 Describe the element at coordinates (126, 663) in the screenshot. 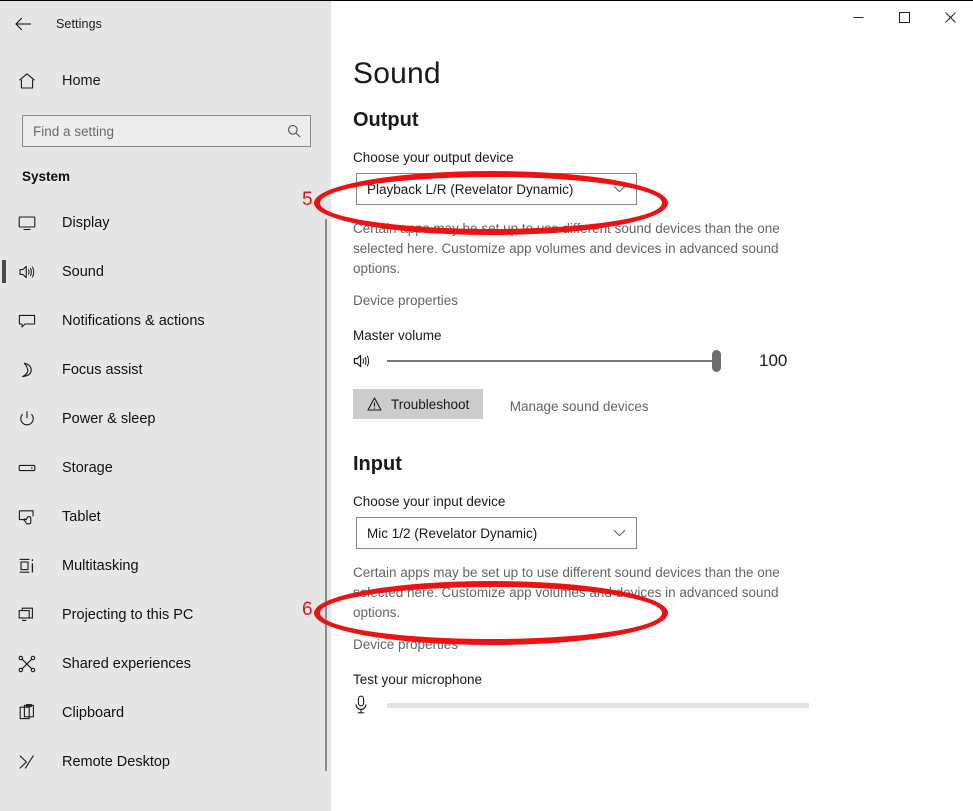

I see `sidebar-item-label: Shared experiences` at that location.